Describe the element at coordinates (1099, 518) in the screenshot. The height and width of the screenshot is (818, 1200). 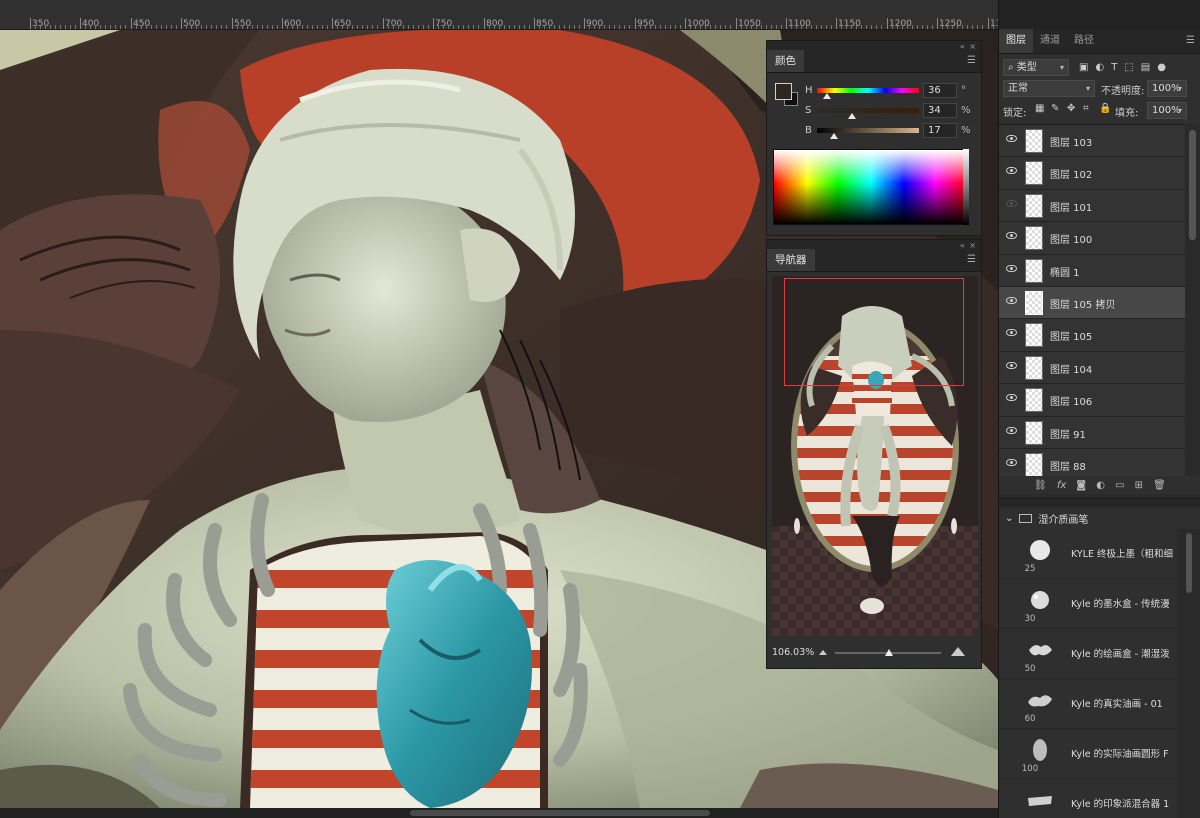
I see `brush-group-row: ⌄ 湿介质画笔` at that location.